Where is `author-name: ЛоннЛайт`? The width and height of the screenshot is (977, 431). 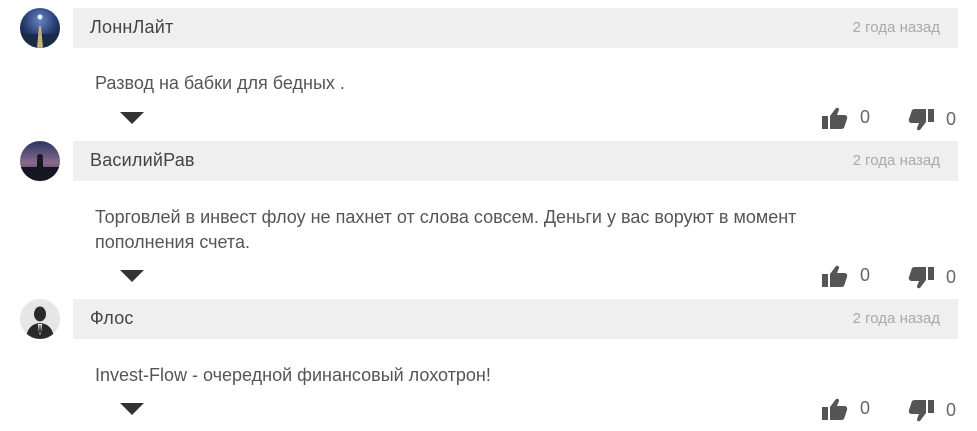 author-name: ЛоннЛайт is located at coordinates (131, 27).